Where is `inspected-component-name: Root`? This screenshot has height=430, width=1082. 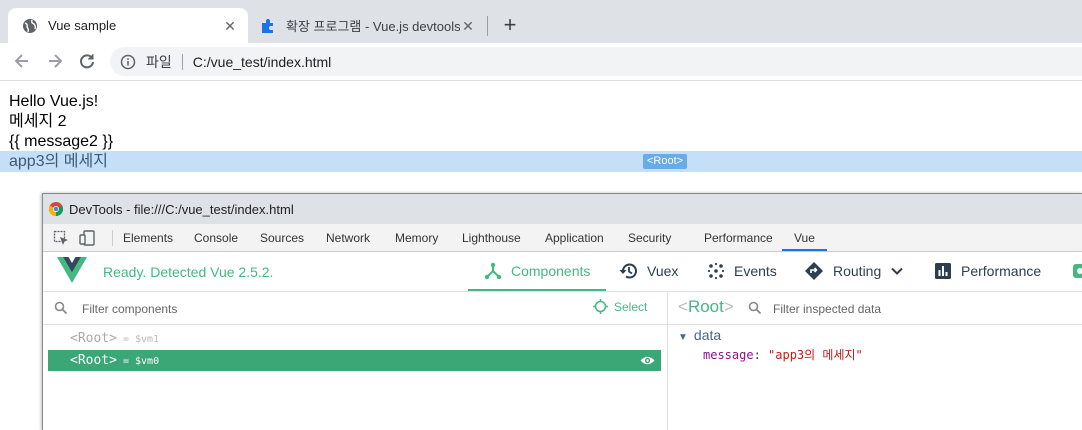
inspected-component-name: Root is located at coordinates (705, 306).